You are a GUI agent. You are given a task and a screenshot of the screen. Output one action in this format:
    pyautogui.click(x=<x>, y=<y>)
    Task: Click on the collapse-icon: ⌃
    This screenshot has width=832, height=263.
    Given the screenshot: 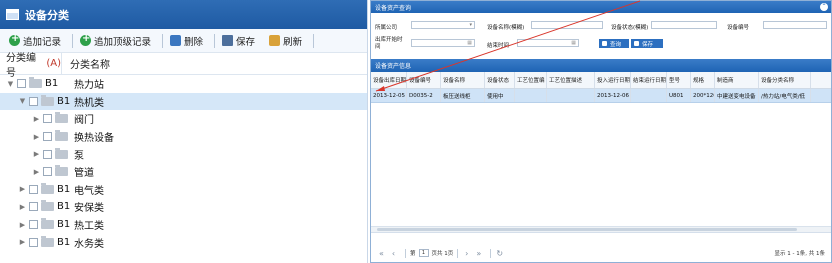 What is the action you would take?
    pyautogui.click(x=824, y=7)
    